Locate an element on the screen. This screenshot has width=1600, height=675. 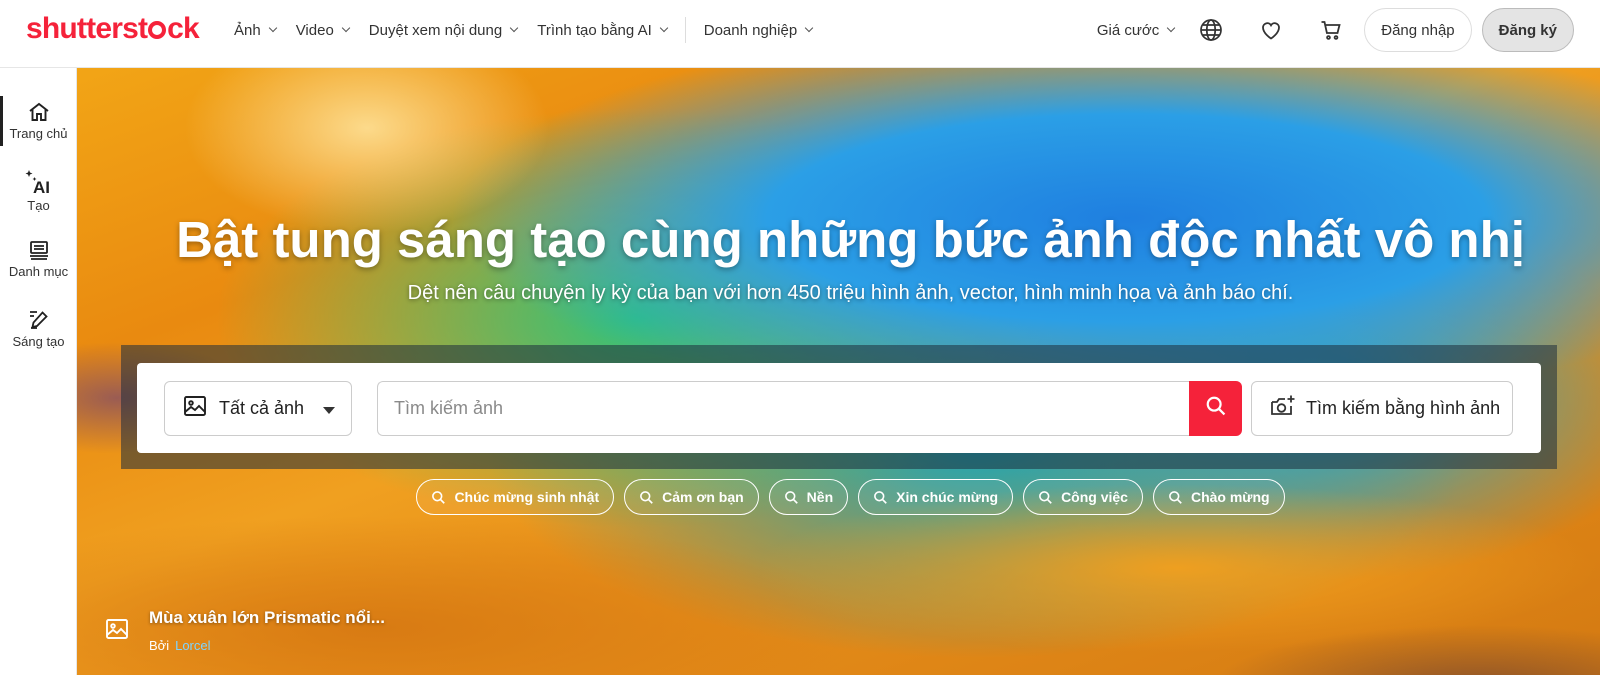
search-button is located at coordinates (1215, 408).